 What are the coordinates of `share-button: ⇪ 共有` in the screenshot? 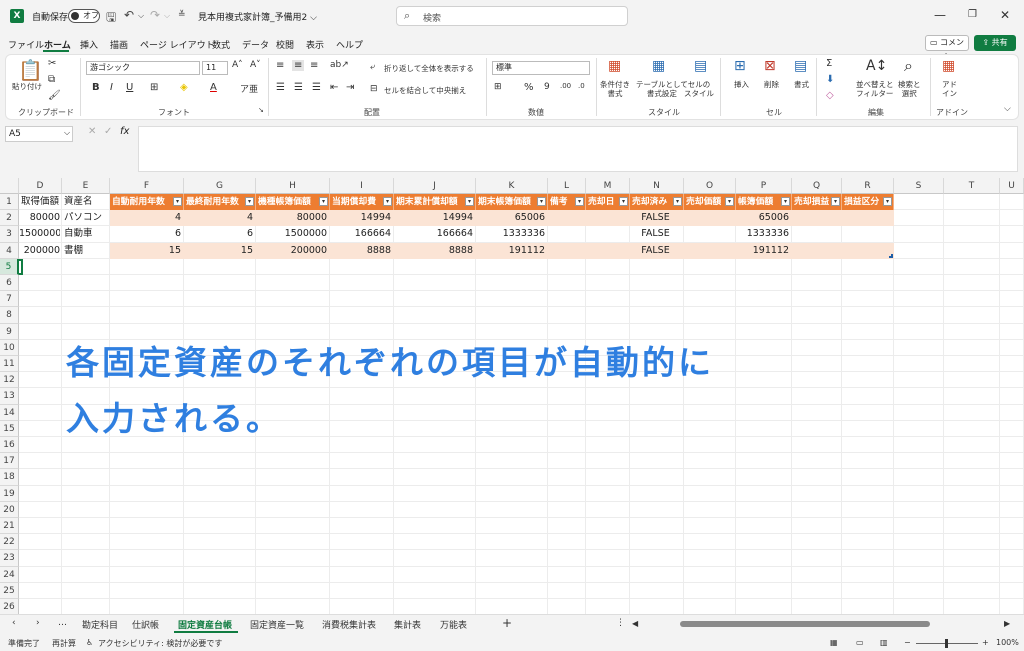 It's located at (995, 43).